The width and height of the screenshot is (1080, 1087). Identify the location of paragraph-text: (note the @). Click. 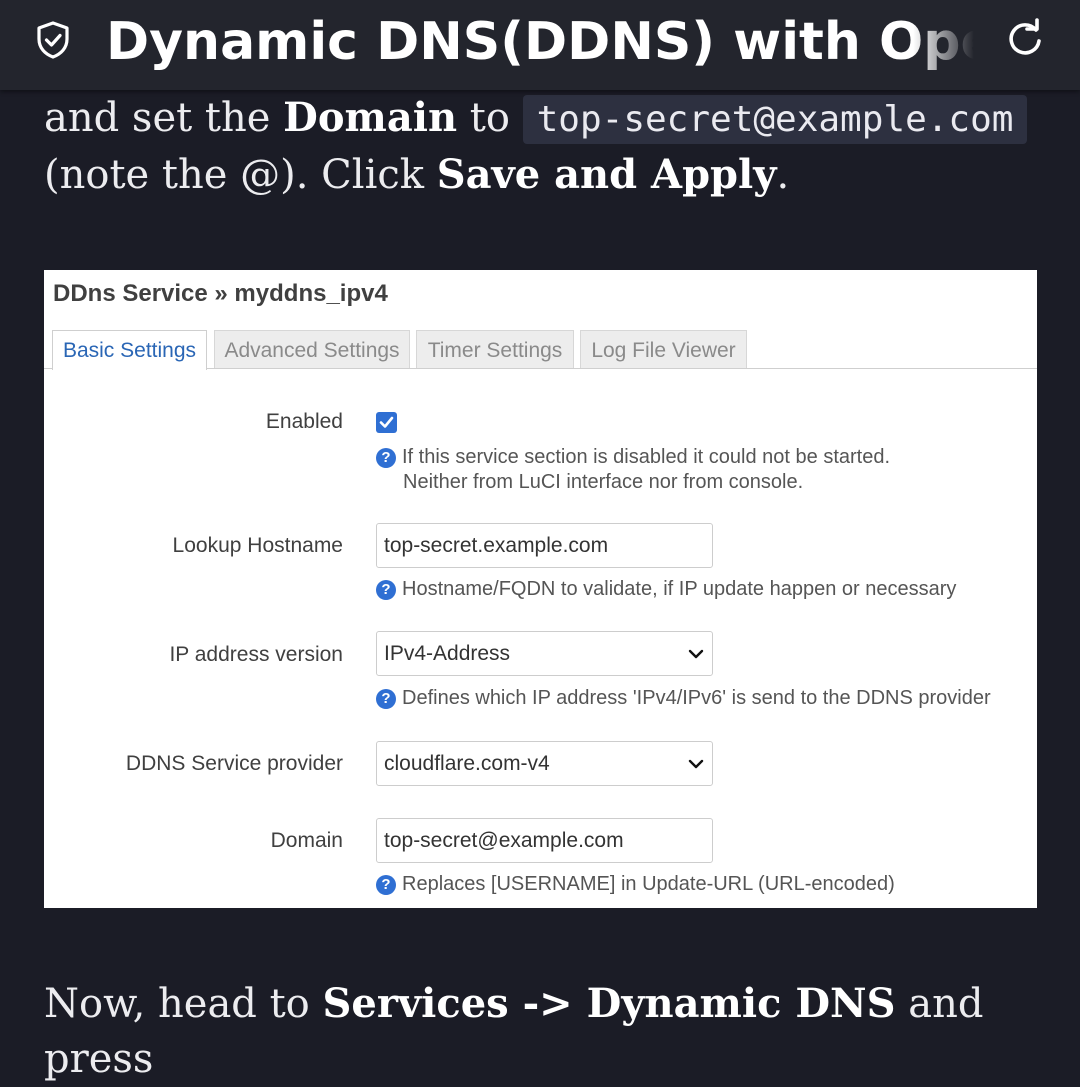
(240, 175).